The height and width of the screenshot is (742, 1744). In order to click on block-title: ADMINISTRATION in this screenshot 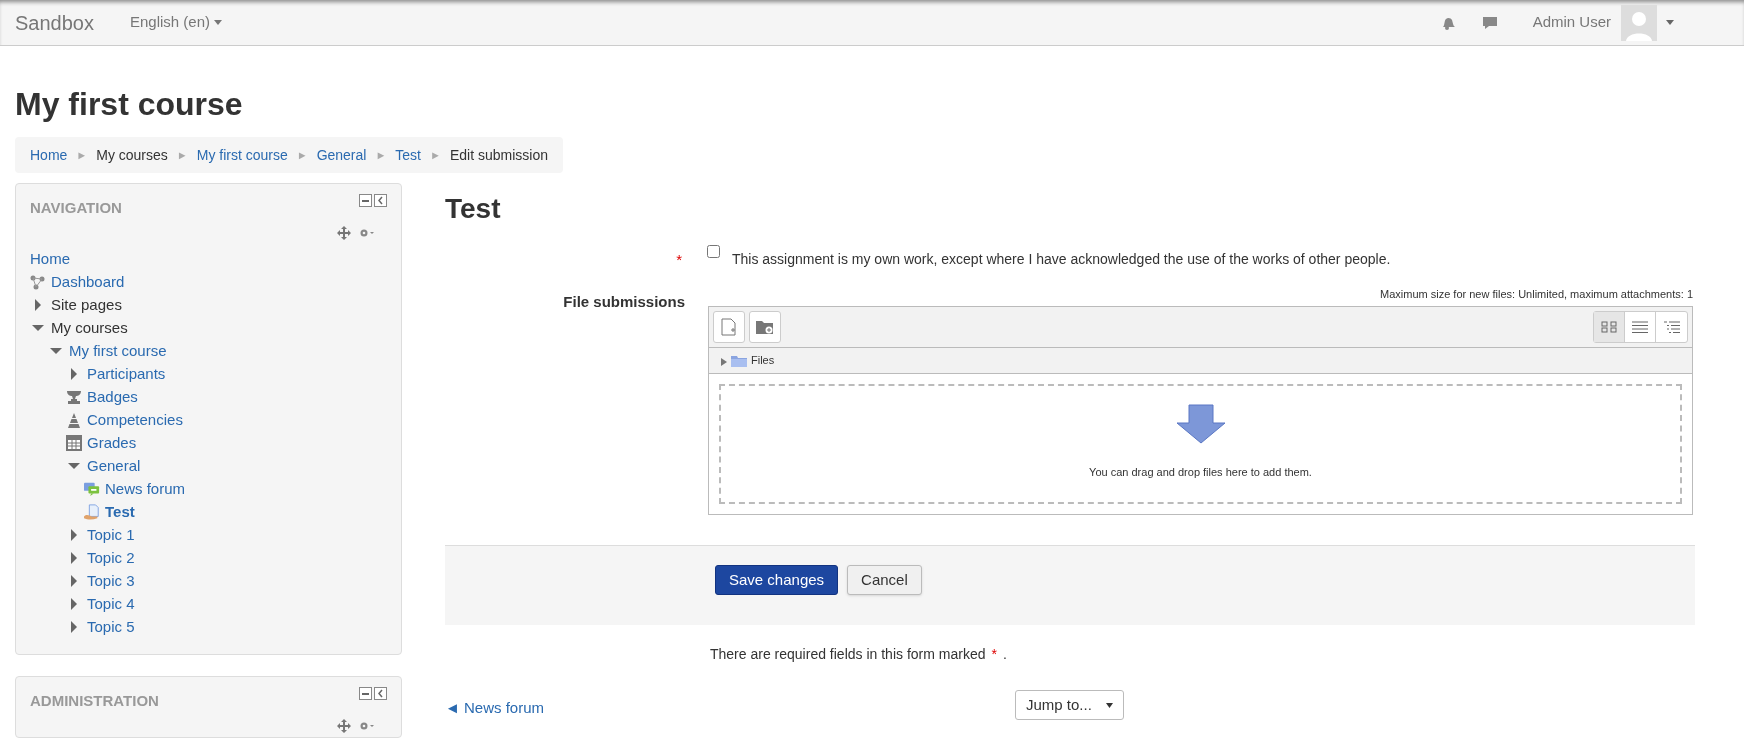, I will do `click(94, 701)`.